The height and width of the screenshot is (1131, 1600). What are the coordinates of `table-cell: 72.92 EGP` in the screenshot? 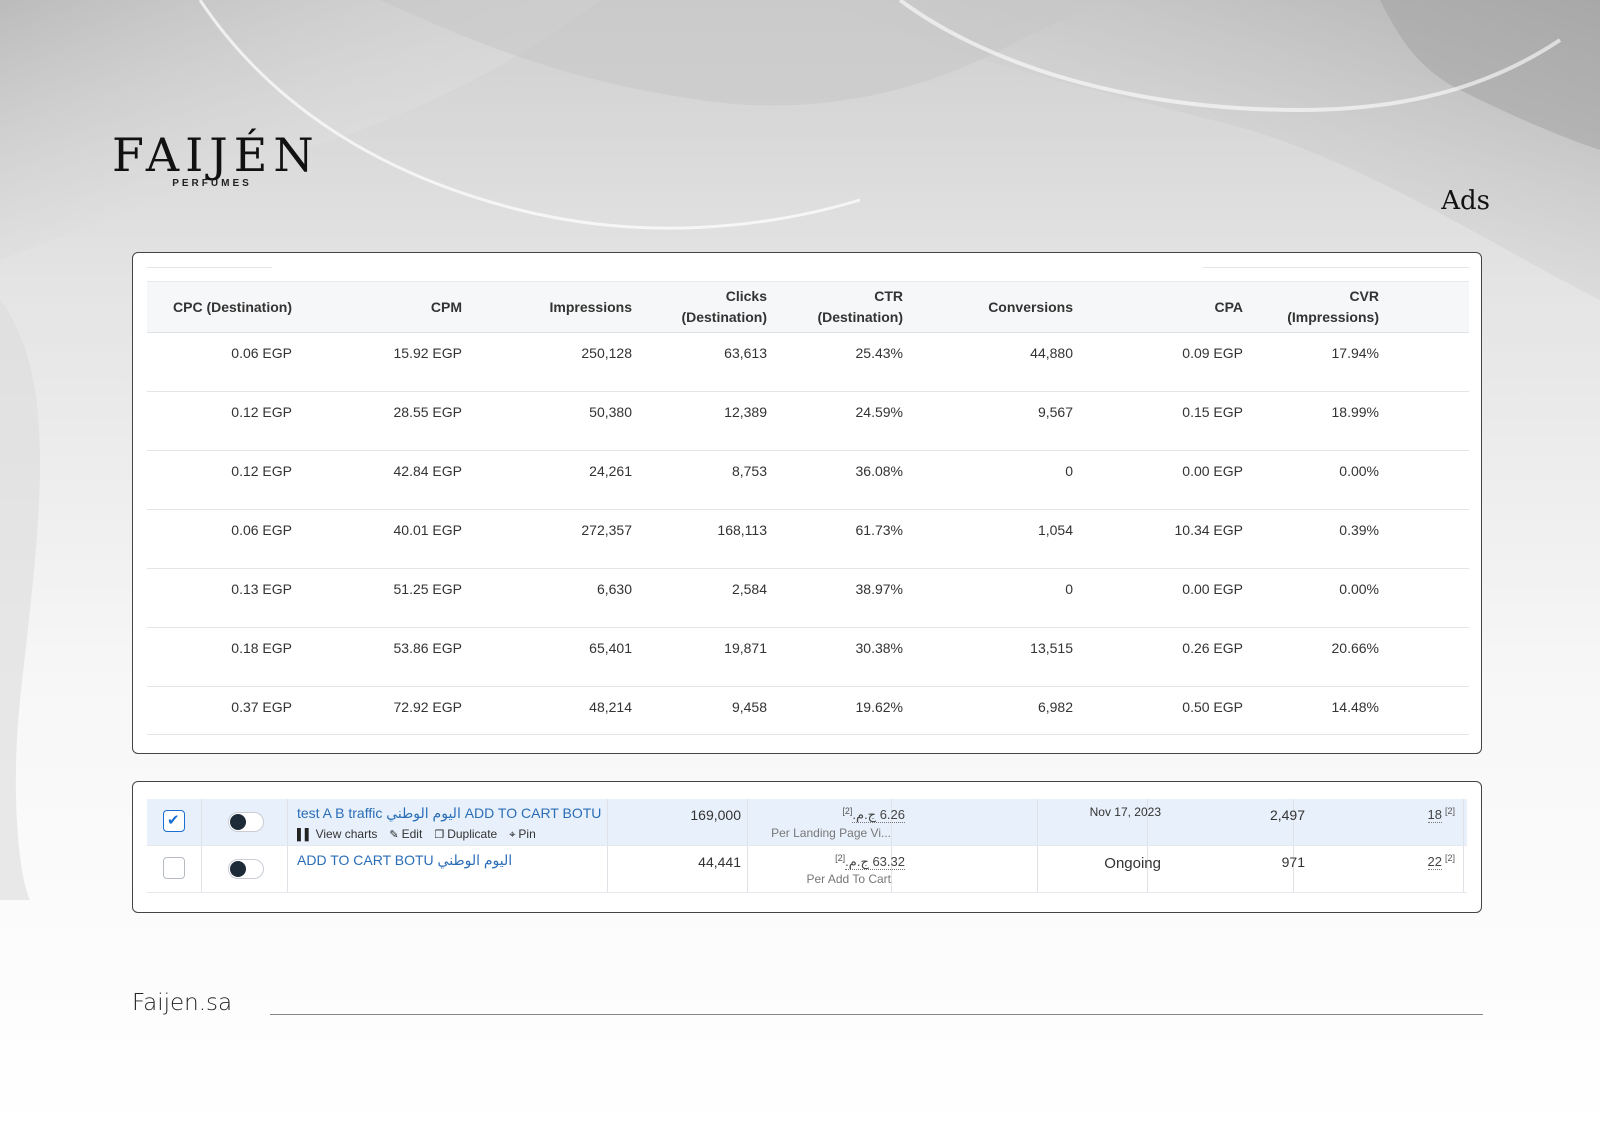 It's located at (377, 710).